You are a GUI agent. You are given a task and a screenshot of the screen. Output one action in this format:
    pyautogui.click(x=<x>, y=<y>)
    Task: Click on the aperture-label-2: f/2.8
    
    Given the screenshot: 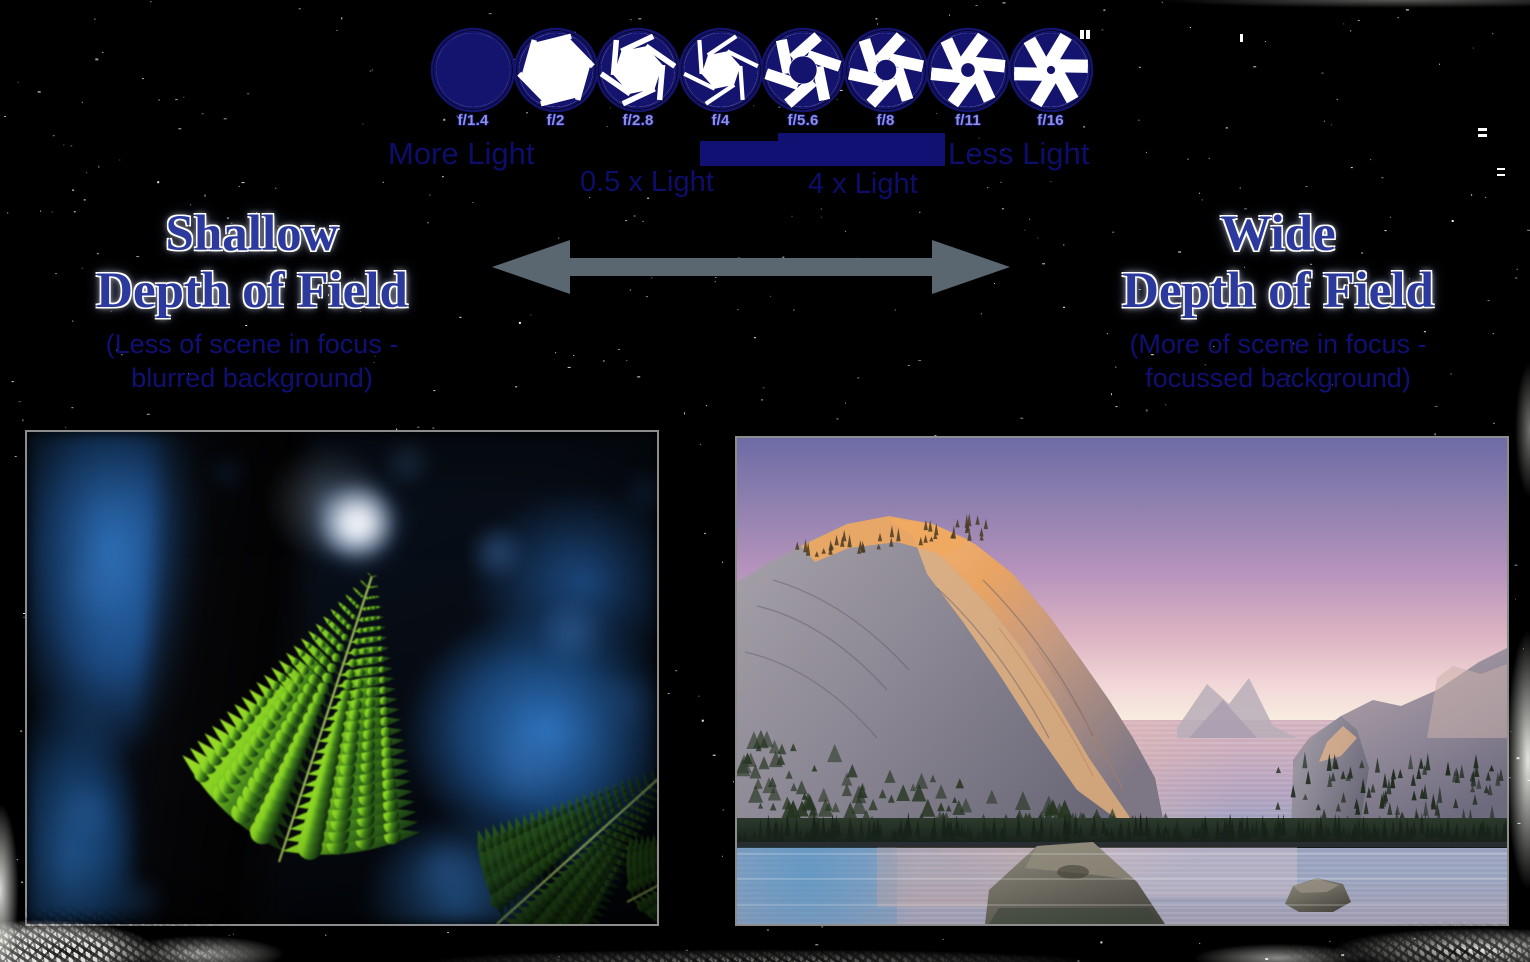 What is the action you would take?
    pyautogui.click(x=638, y=120)
    